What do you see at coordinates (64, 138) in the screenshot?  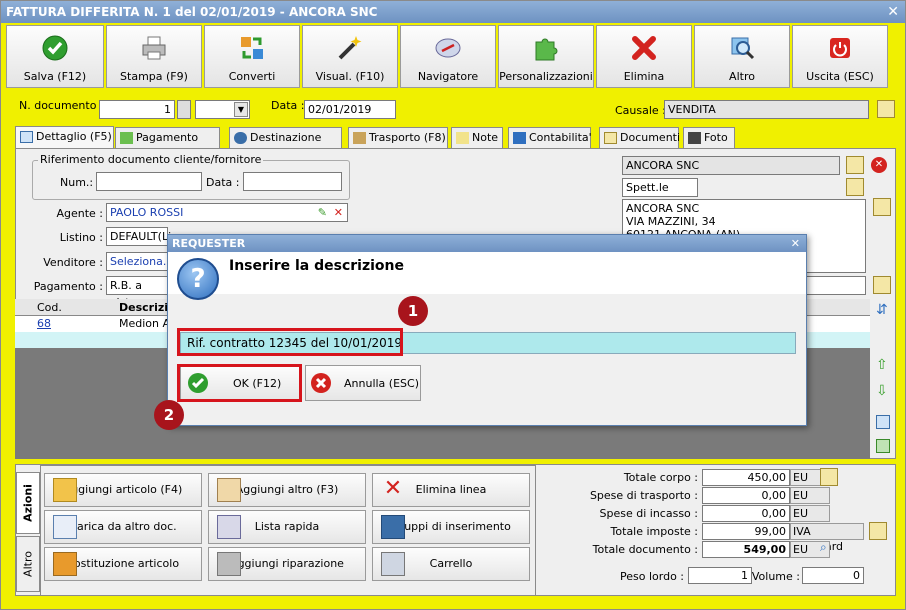 I see `tab-dettaglio: Dettaglio (F5)` at bounding box center [64, 138].